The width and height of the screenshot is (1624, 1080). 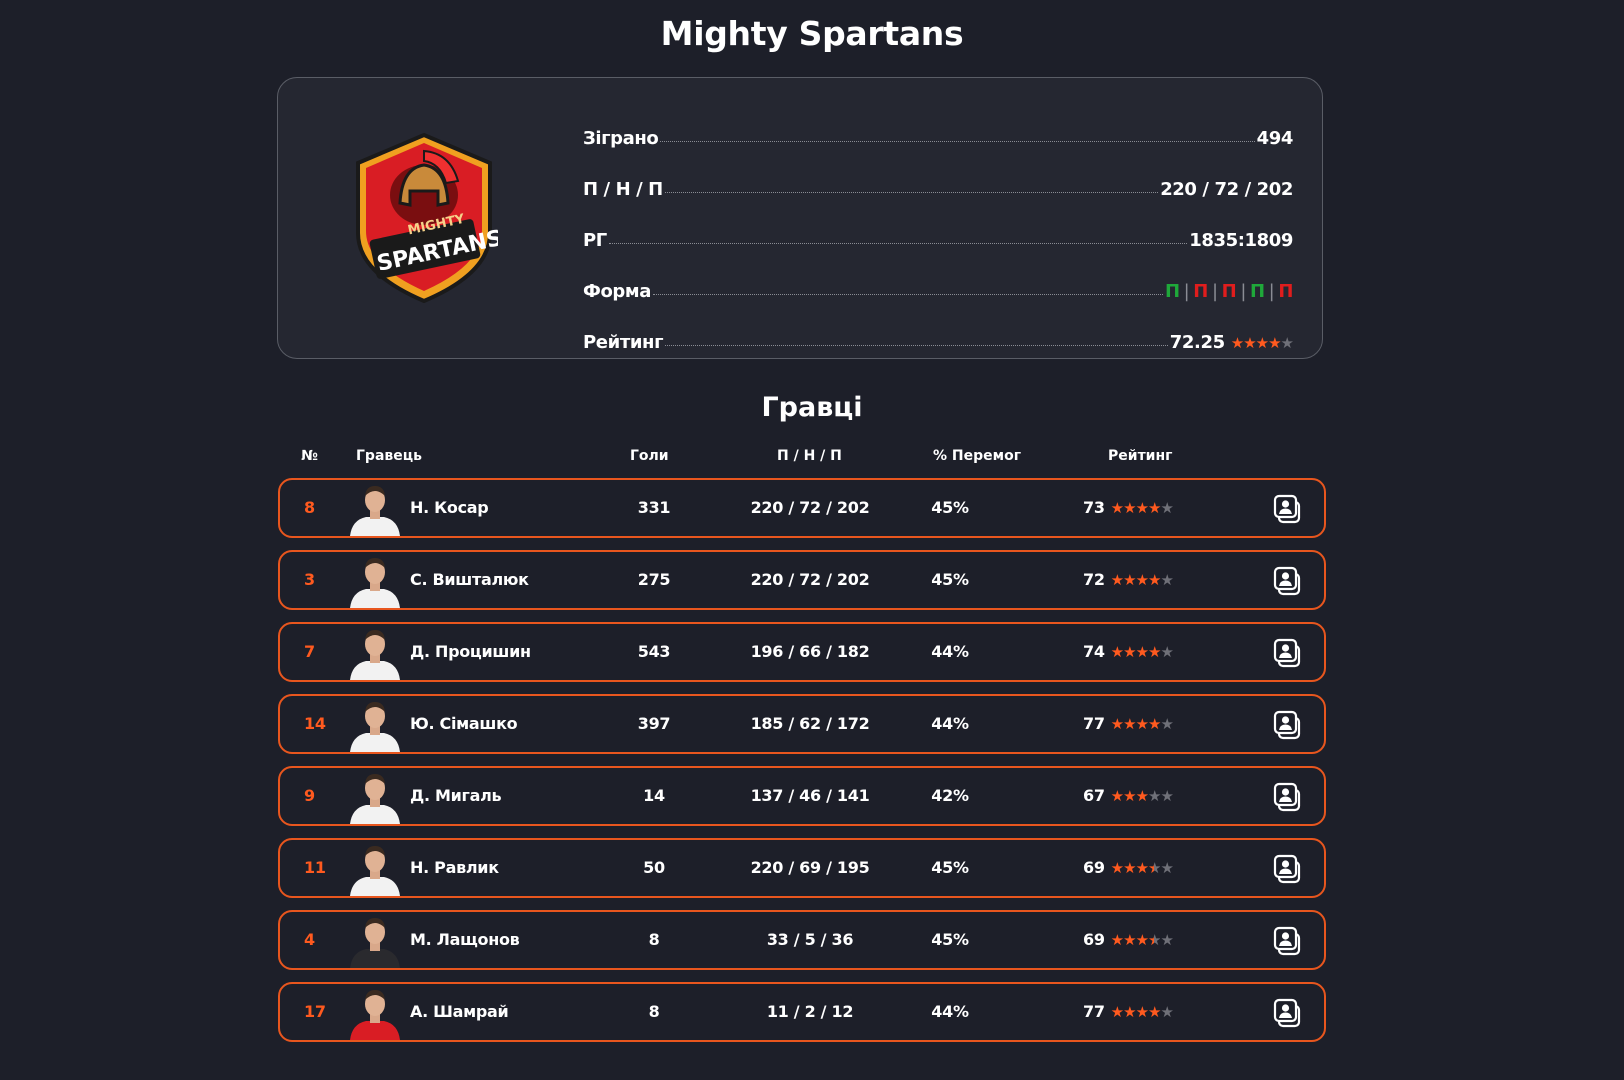 What do you see at coordinates (1140, 456) in the screenshot?
I see `col-rating: Рейтинг` at bounding box center [1140, 456].